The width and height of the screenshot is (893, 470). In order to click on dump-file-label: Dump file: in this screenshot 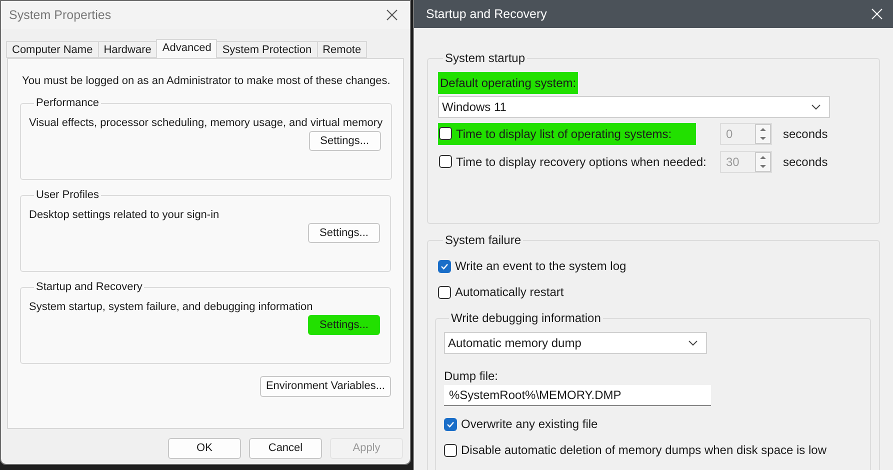, I will do `click(472, 376)`.